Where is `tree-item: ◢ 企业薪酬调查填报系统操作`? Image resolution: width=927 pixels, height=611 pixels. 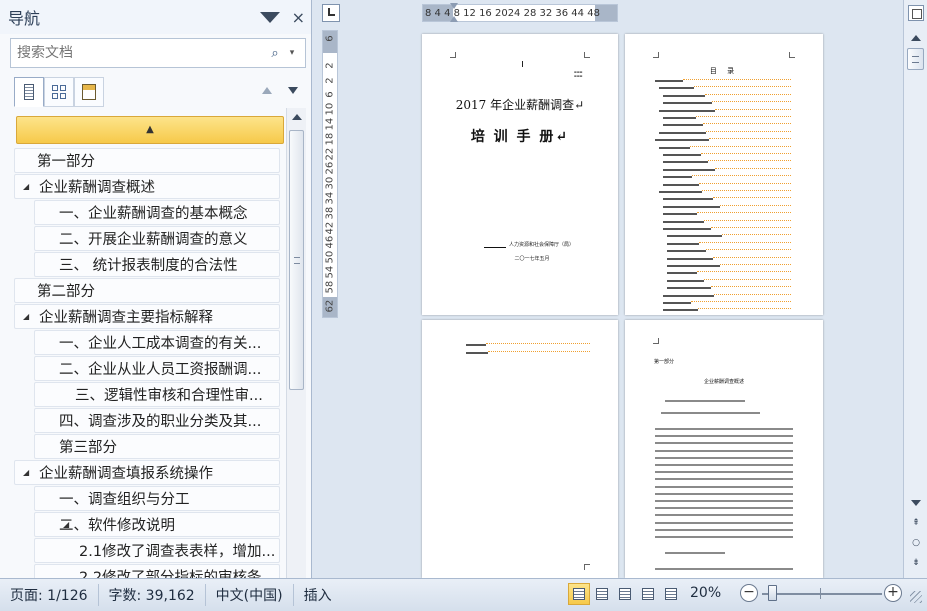
tree-item: ◢ 企业薪酬调查填报系统操作 is located at coordinates (147, 472).